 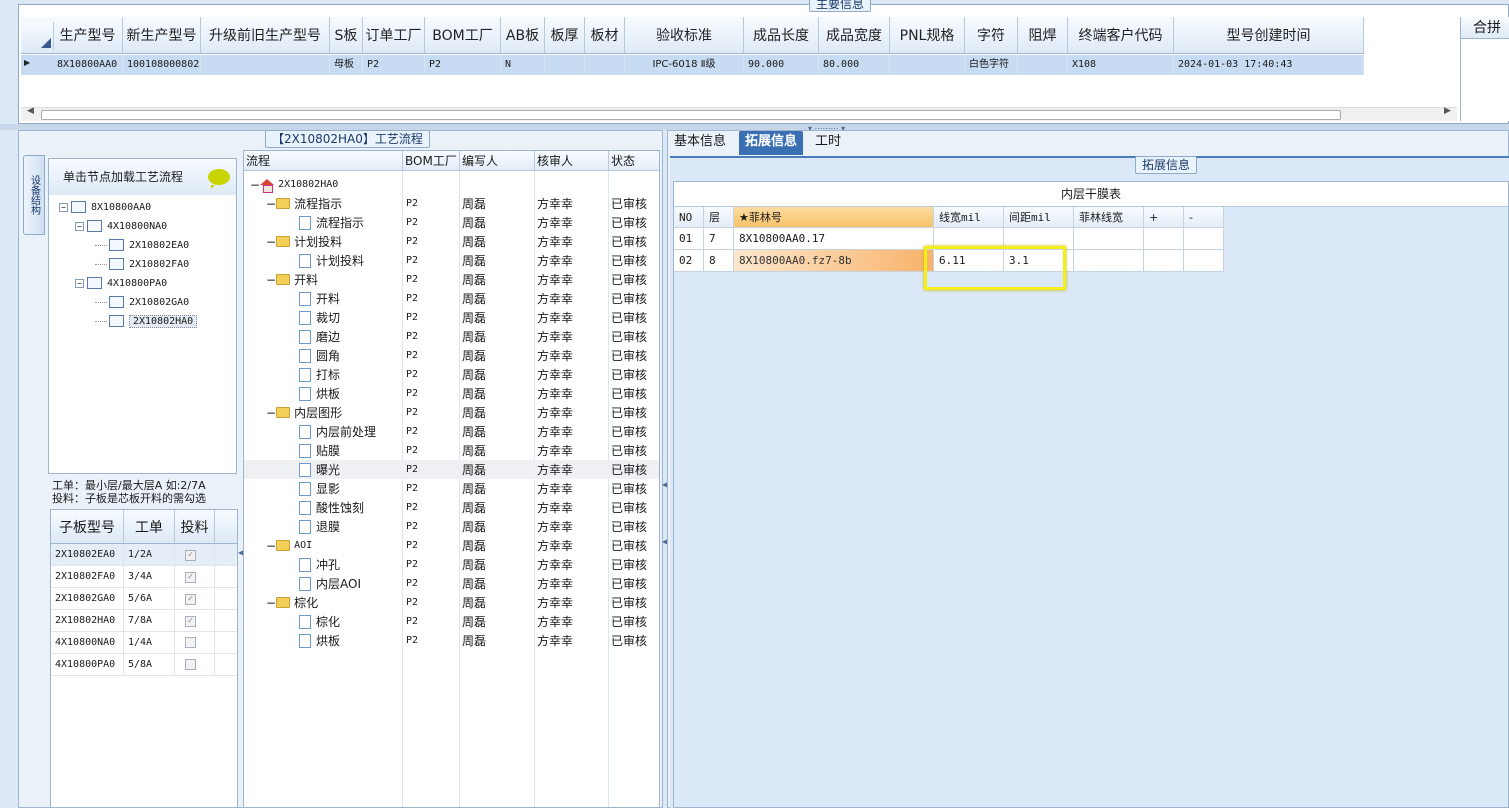 I want to click on main-cell: P2, so click(x=463, y=65).